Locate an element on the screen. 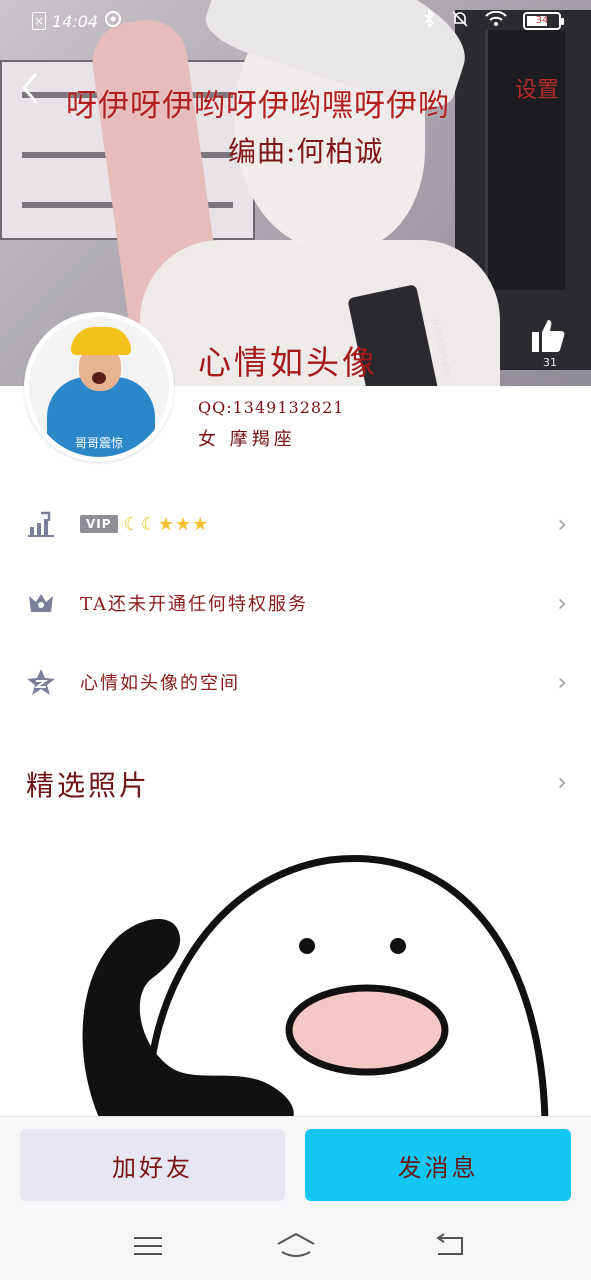 Image resolution: width=591 pixels, height=1280 pixels. chevron-left-icon is located at coordinates (30, 88).